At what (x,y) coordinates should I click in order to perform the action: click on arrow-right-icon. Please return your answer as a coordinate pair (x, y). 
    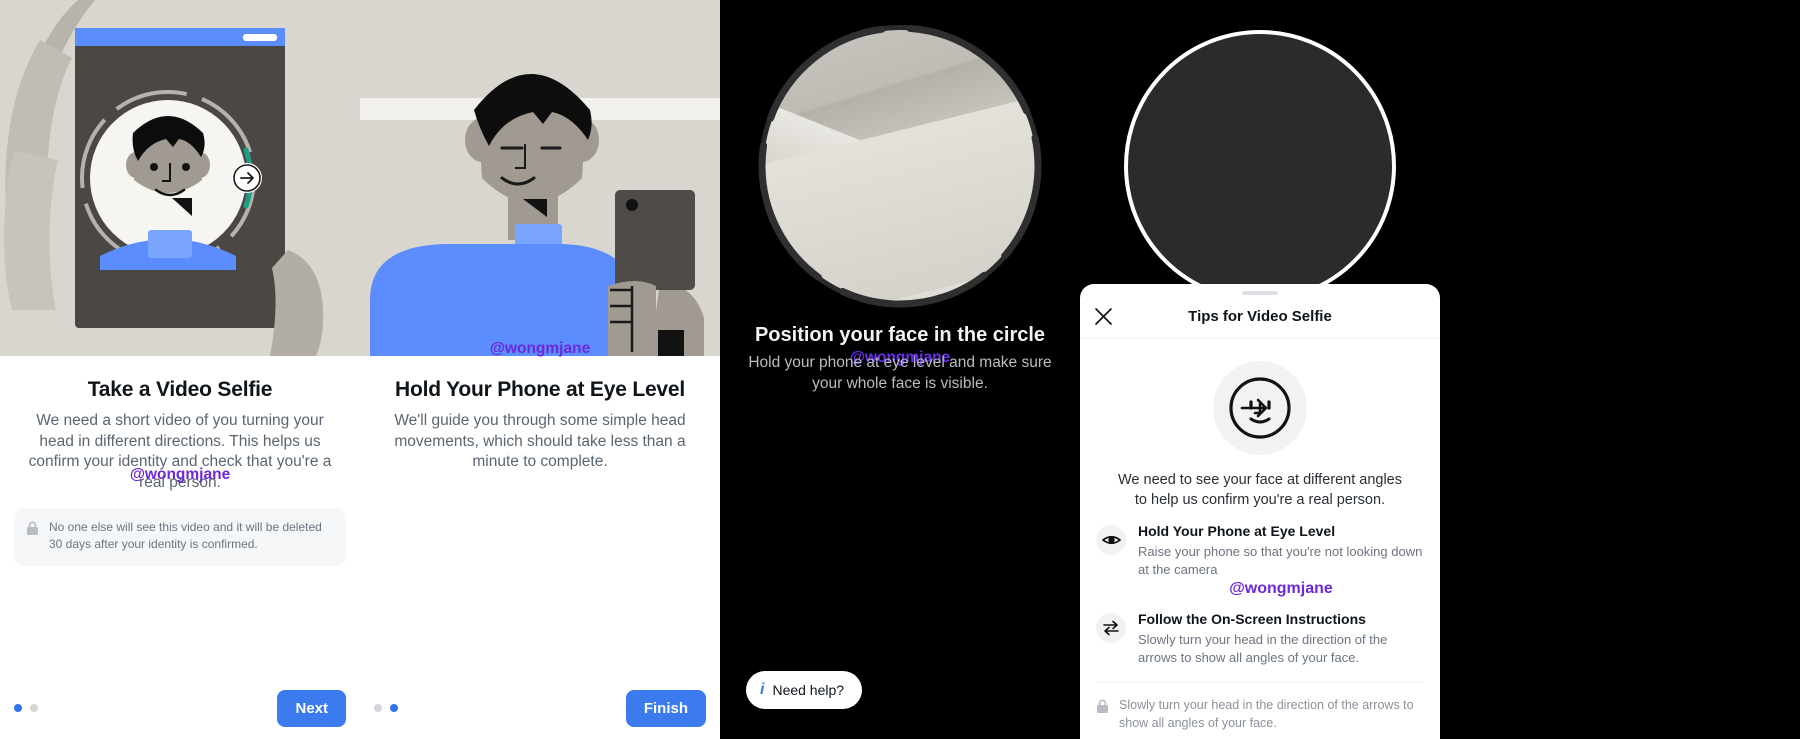
    Looking at the image, I should click on (1255, 410).